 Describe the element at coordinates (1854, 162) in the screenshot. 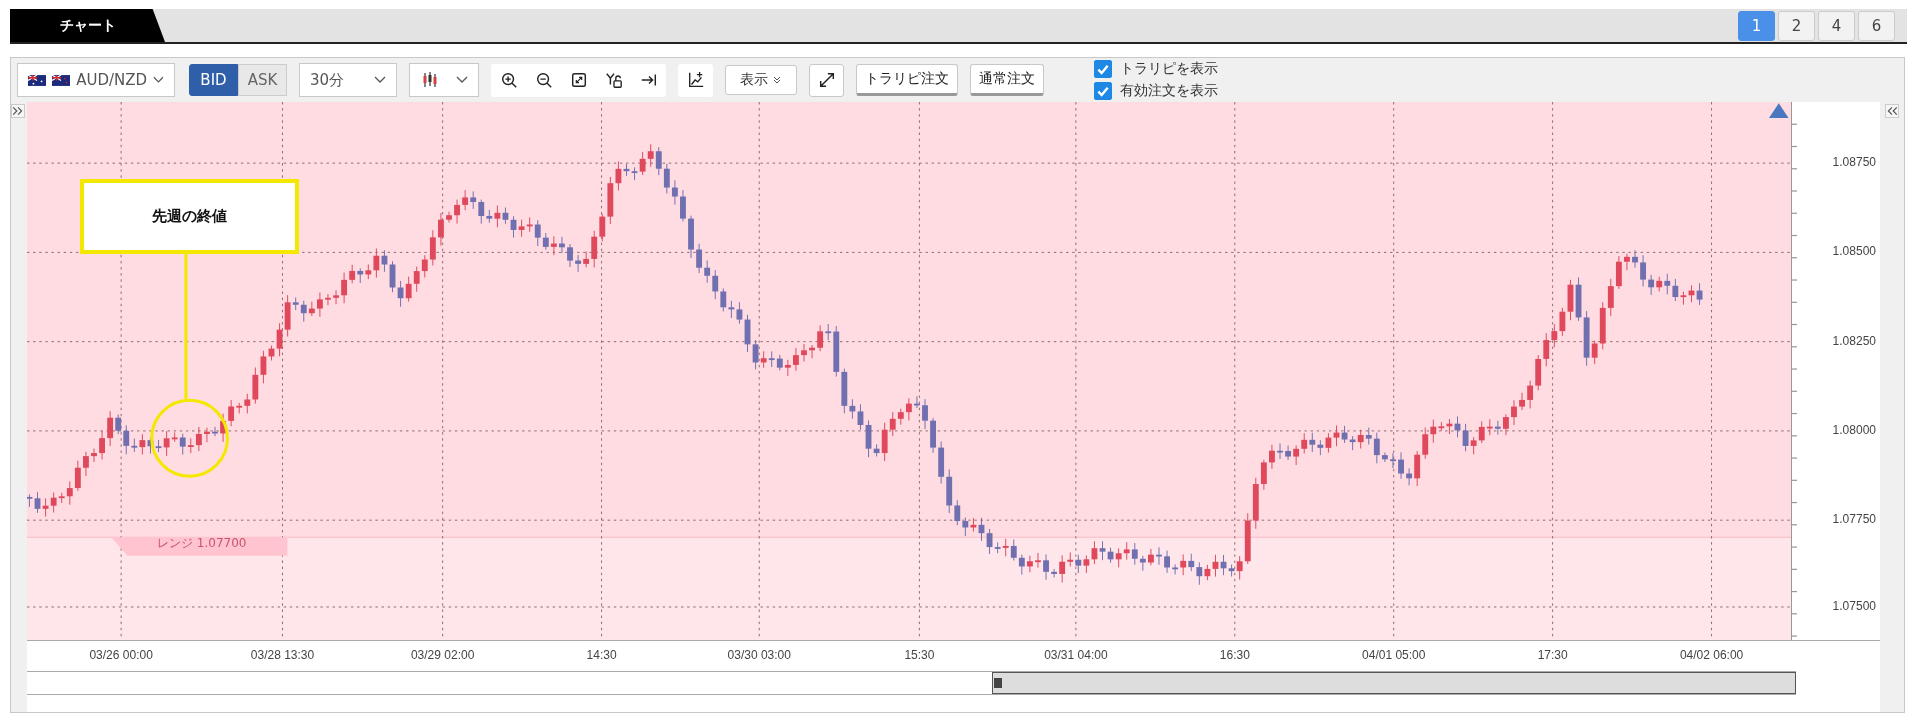

I see `y-axis-label: 1.08750` at that location.